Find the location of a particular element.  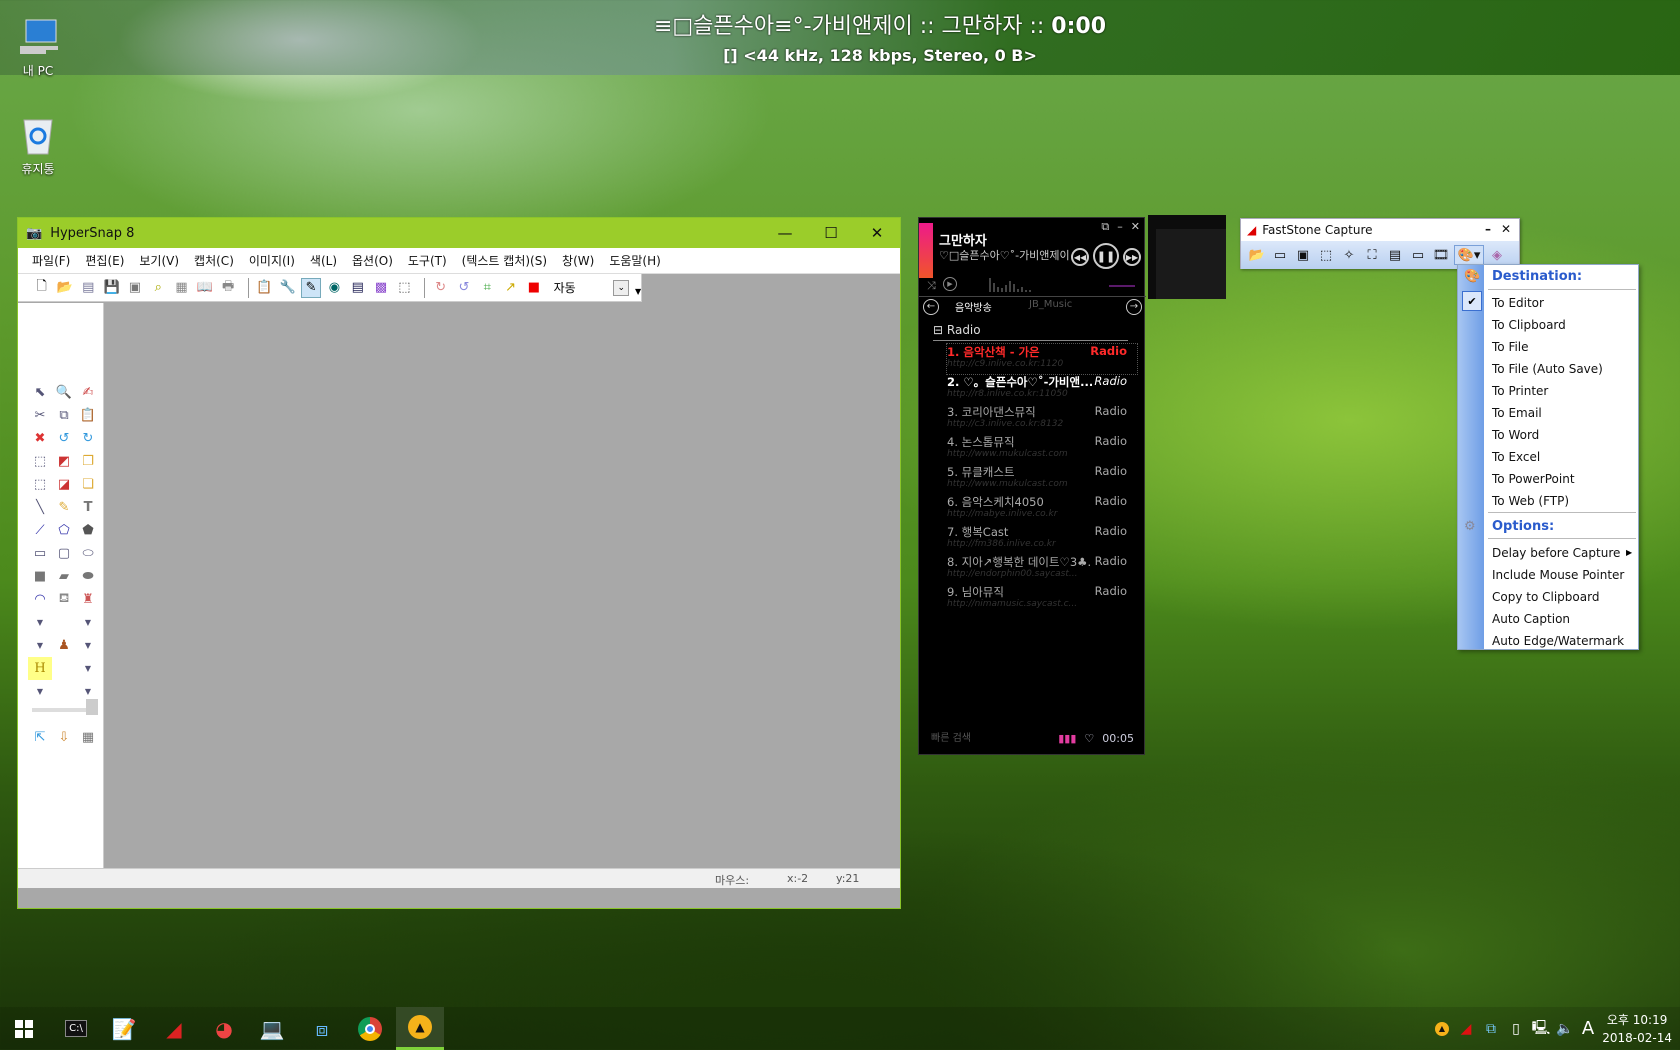

line-style-dropdown: ▼ is located at coordinates (40, 622).